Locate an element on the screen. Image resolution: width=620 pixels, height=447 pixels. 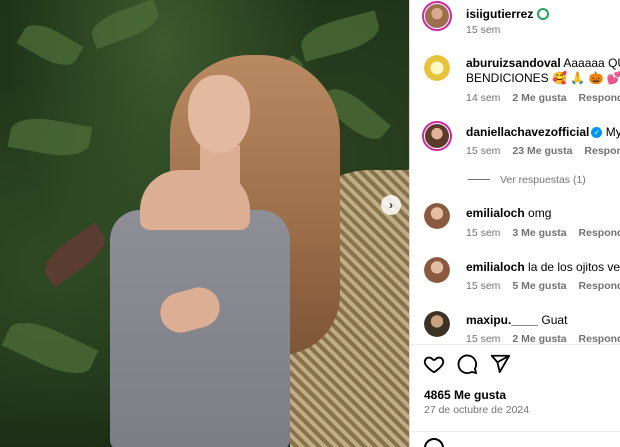
emoji-icon is located at coordinates (434, 442).